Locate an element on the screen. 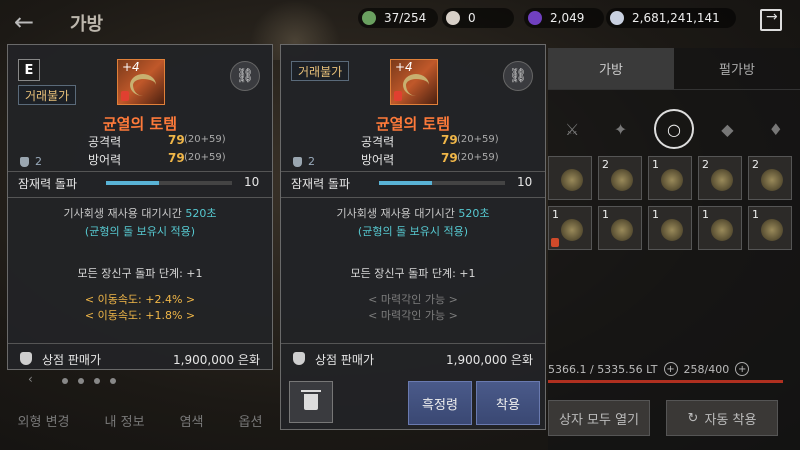 Image resolution: width=800 pixels, height=450 pixels. currency-value: 2,681,241,141 is located at coordinates (676, 18).